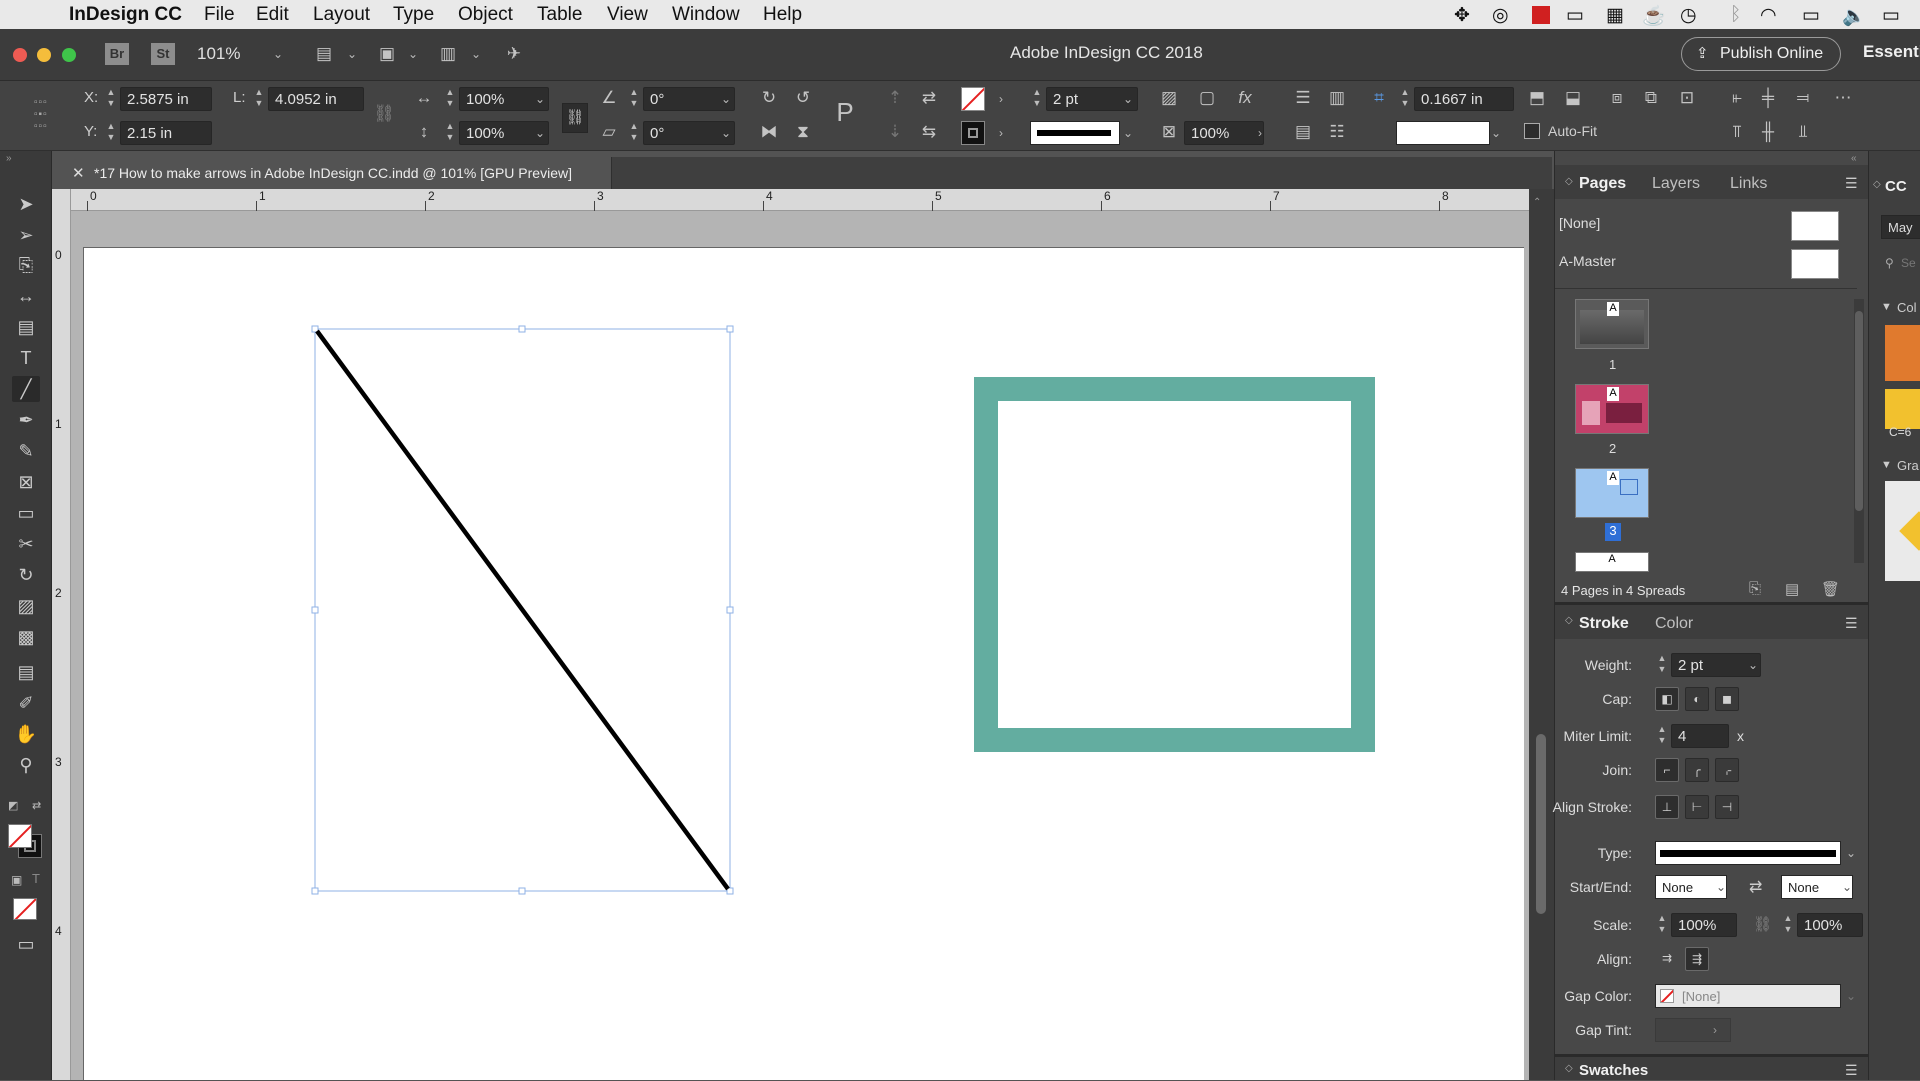 The image size is (1920, 1081). Describe the element at coordinates (1676, 184) in the screenshot. I see `tab-layers: Layers` at that location.